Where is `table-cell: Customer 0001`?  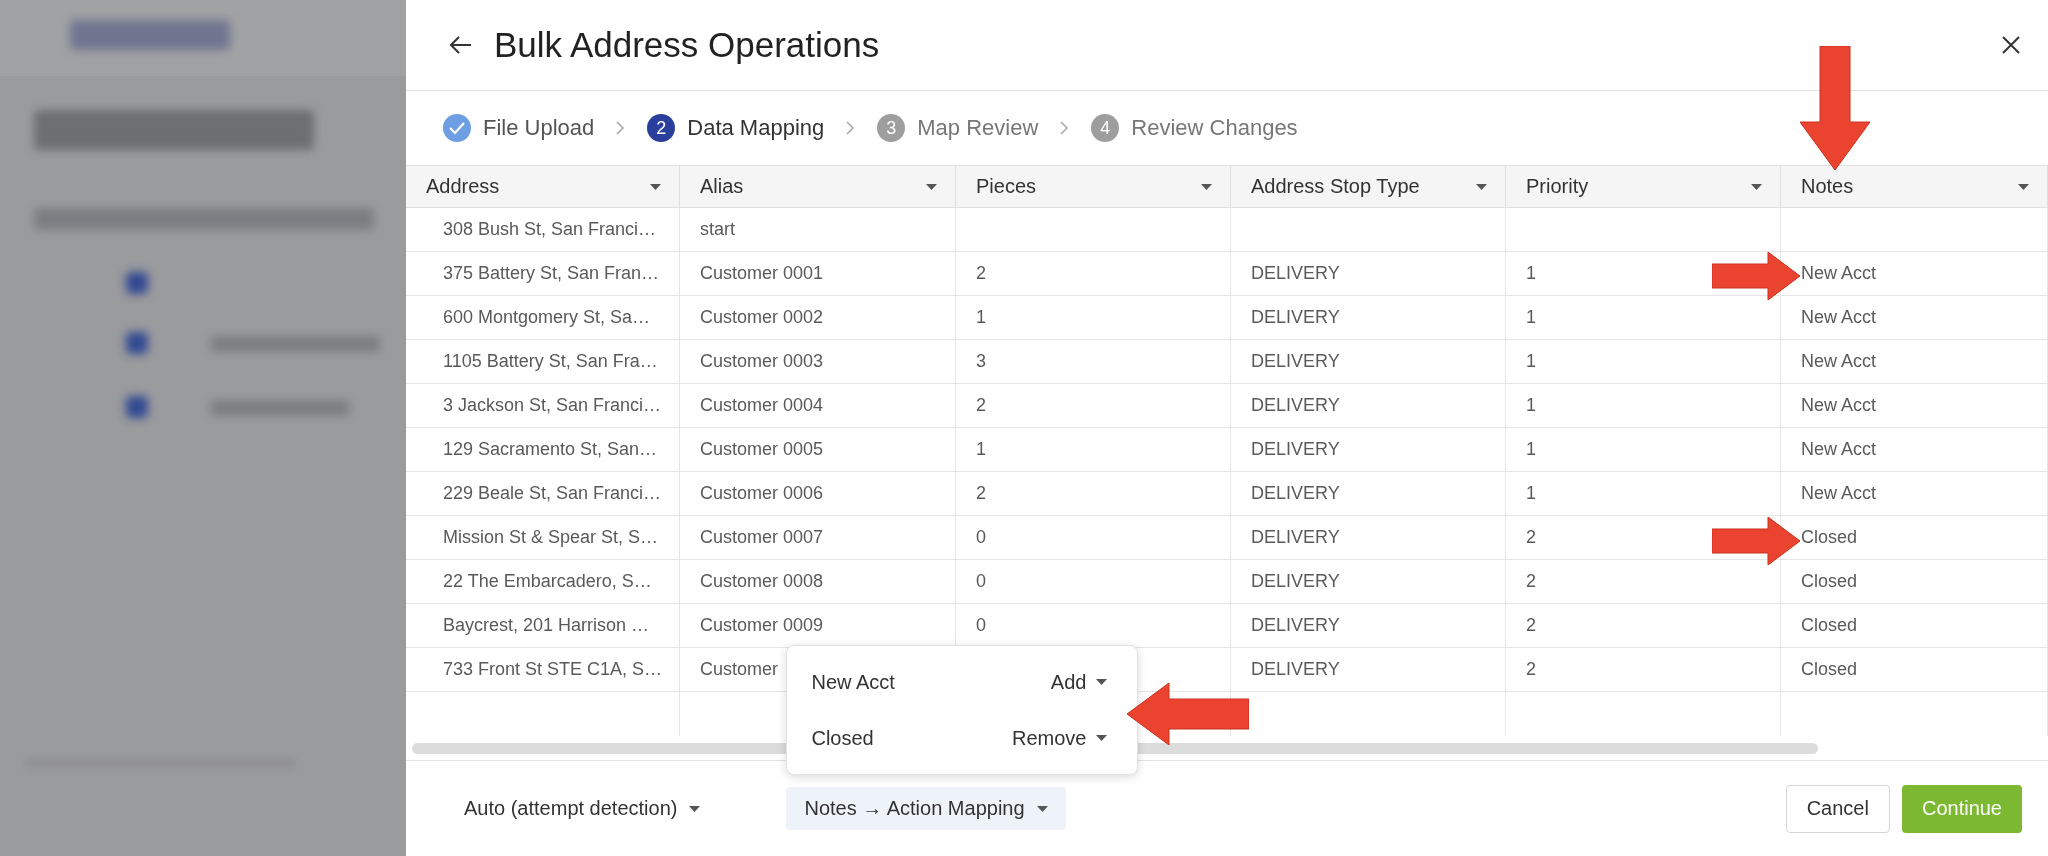 table-cell: Customer 0001 is located at coordinates (762, 273).